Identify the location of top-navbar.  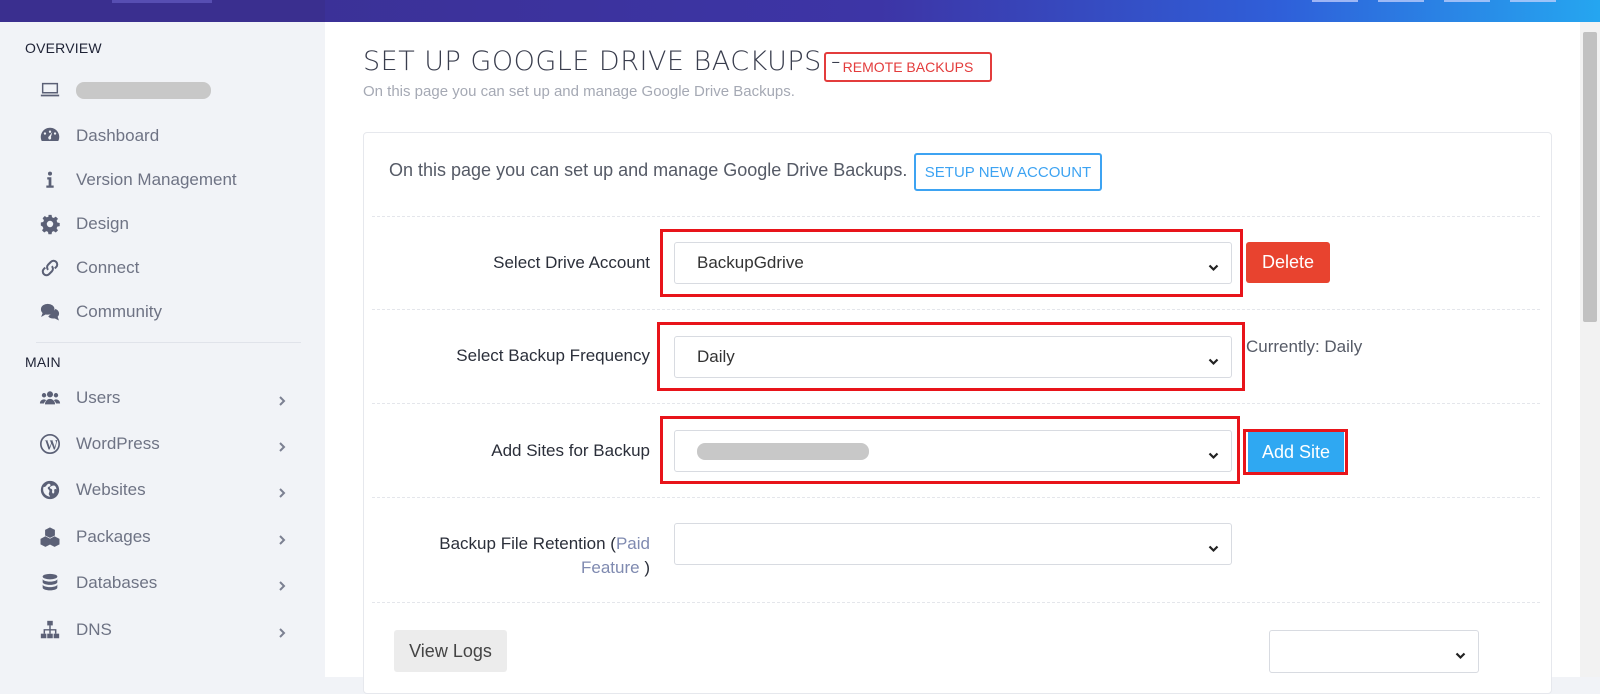
(800, 11).